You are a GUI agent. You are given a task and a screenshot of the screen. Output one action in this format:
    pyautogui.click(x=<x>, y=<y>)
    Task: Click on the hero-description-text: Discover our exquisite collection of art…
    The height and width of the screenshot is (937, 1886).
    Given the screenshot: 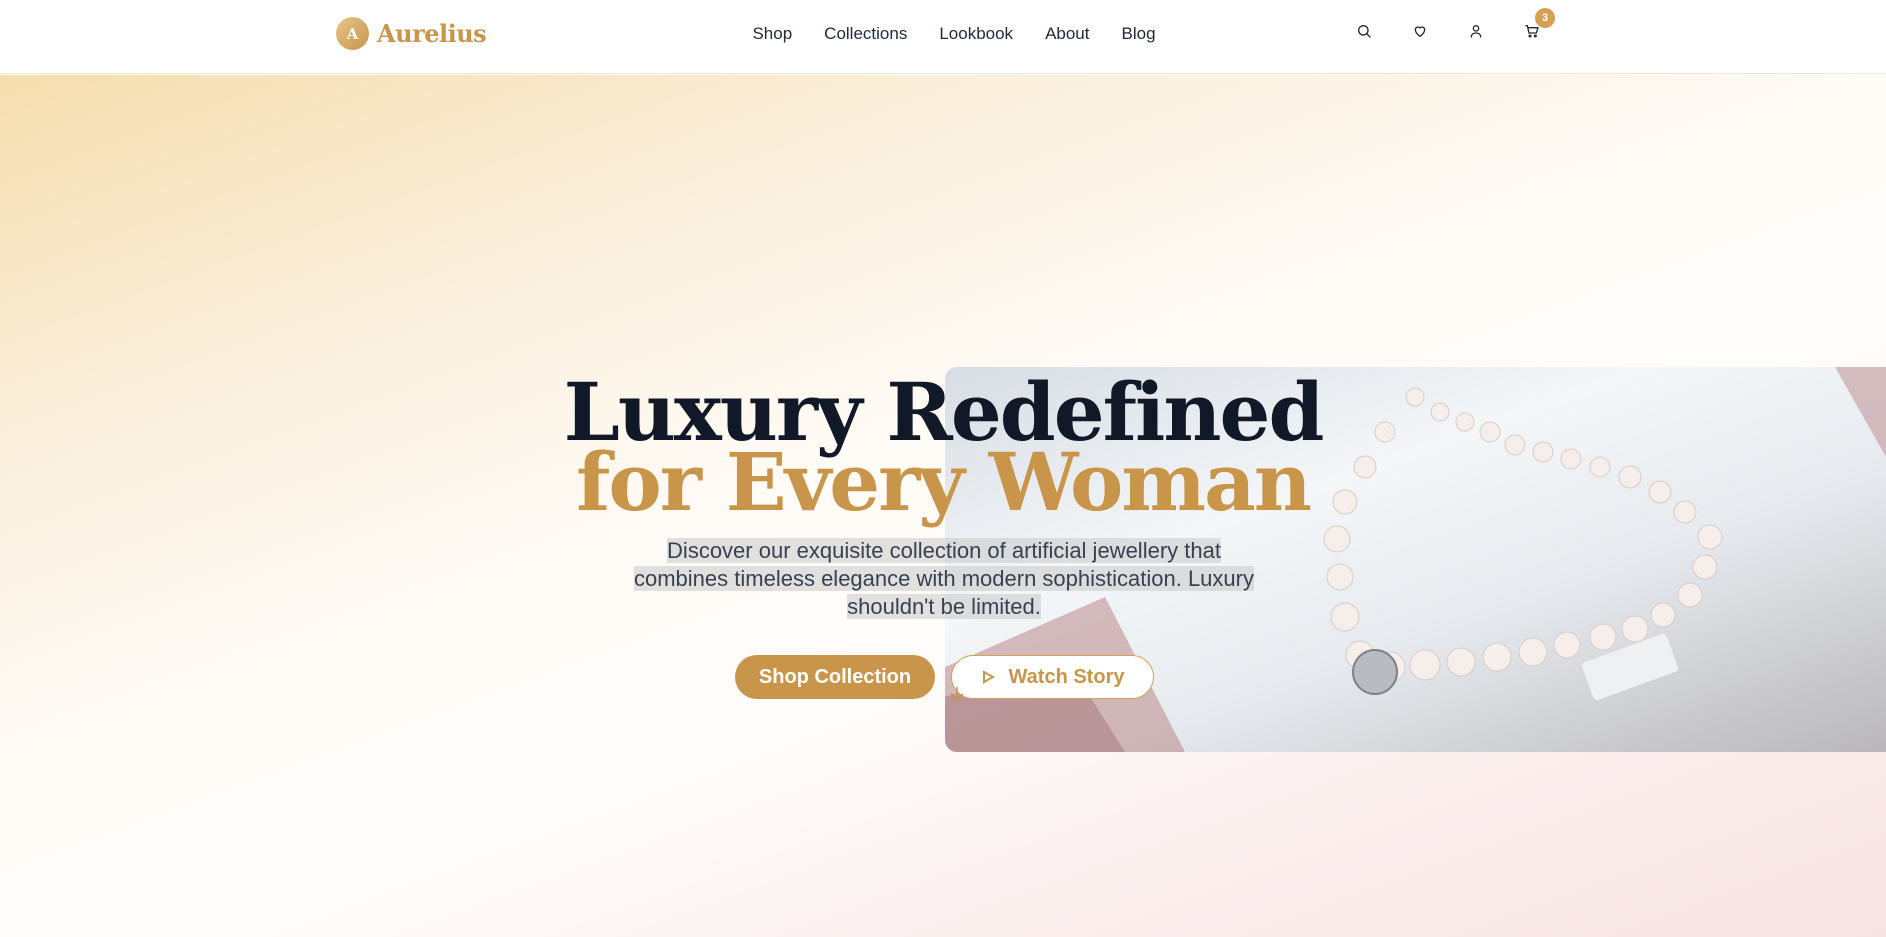 What is the action you would take?
    pyautogui.click(x=944, y=578)
    